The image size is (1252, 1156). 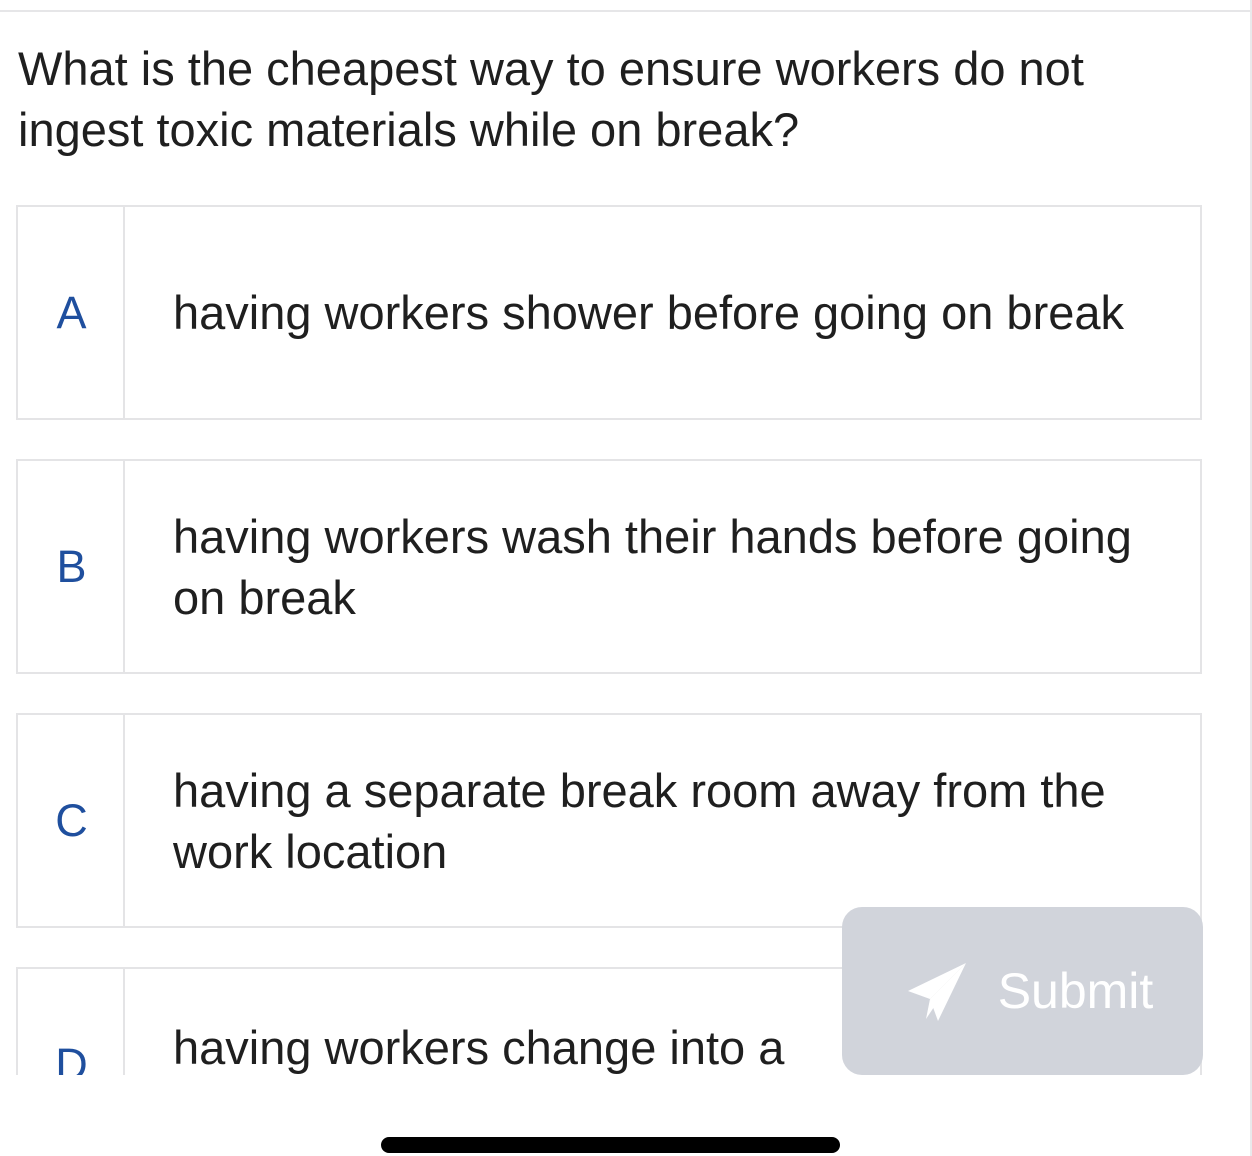 I want to click on home-indicator, so click(x=610, y=1145).